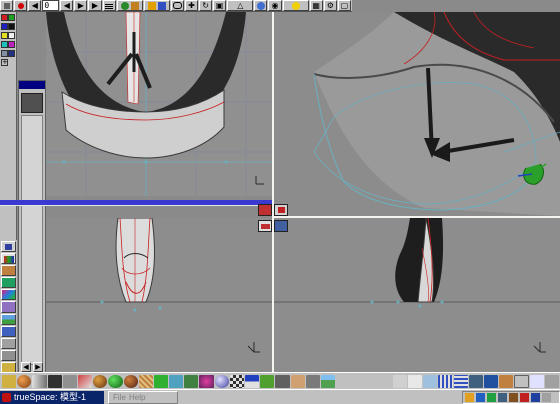  Describe the element at coordinates (400, 381) in the screenshot. I see `undo-icon` at that location.